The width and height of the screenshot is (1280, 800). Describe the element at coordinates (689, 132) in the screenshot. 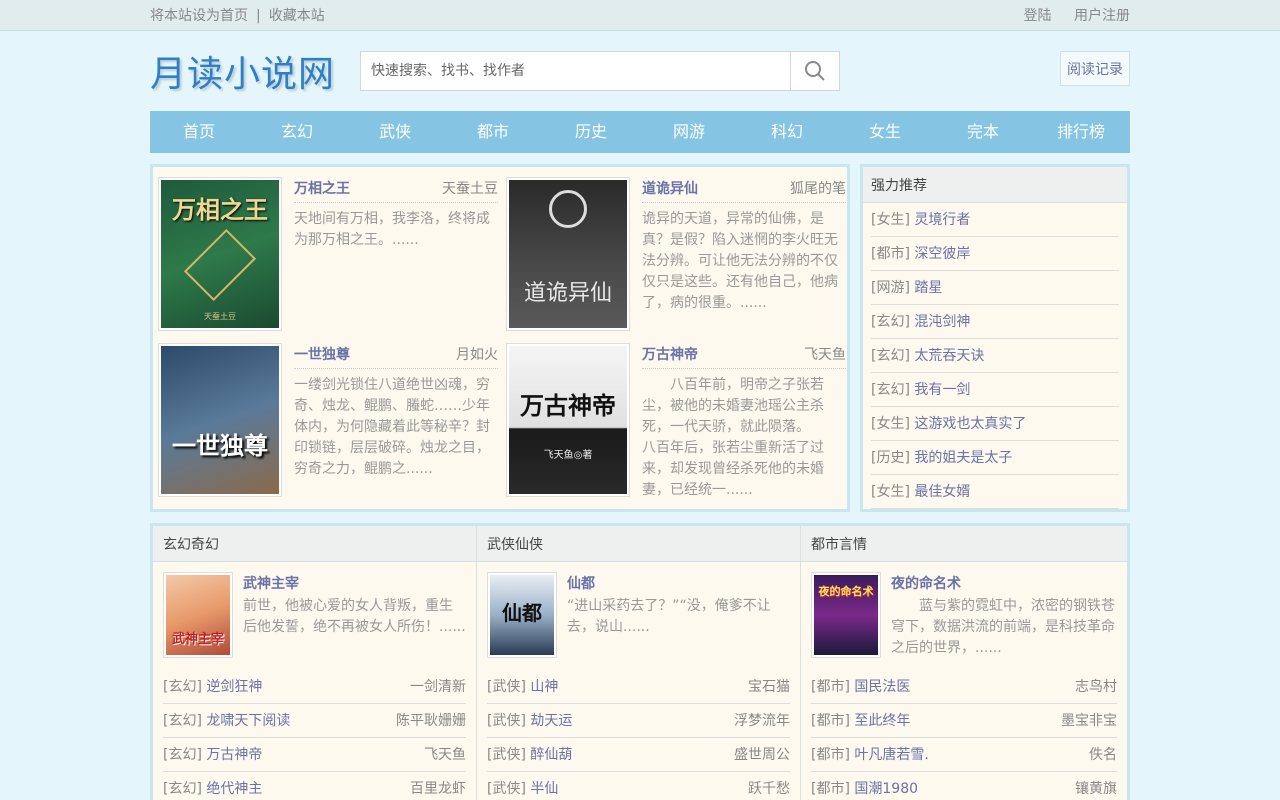

I see `nav-item-wangyou: 网游` at that location.